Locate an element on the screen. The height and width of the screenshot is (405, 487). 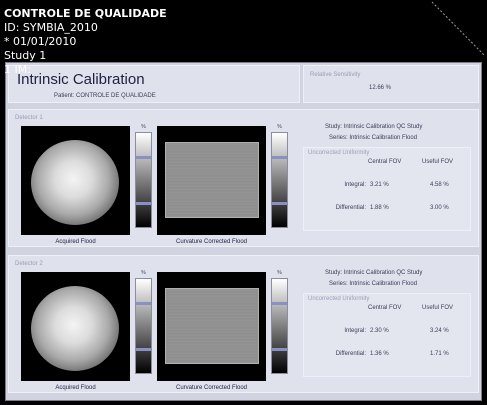
sensitivity-value: 12.66 % is located at coordinates (380, 88).